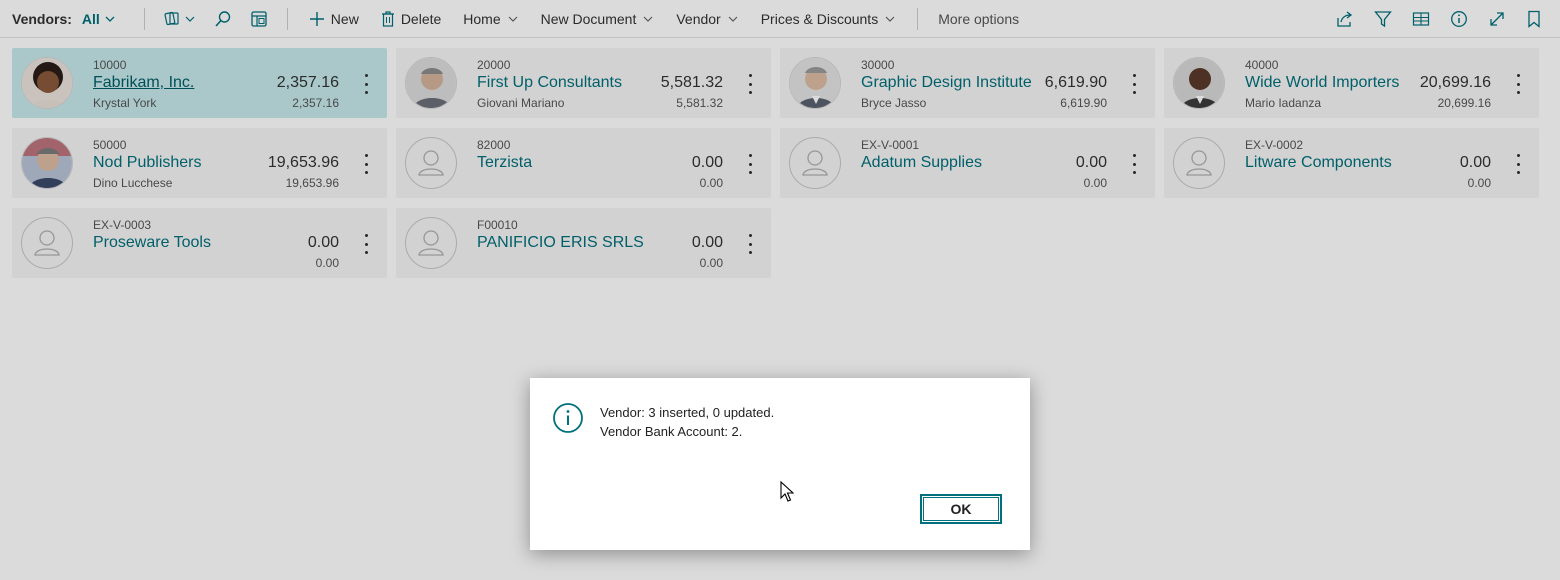 This screenshot has height=580, width=1560. What do you see at coordinates (671, 431) in the screenshot?
I see `dialog-message-line: Vendor Bank Account: 2.` at bounding box center [671, 431].